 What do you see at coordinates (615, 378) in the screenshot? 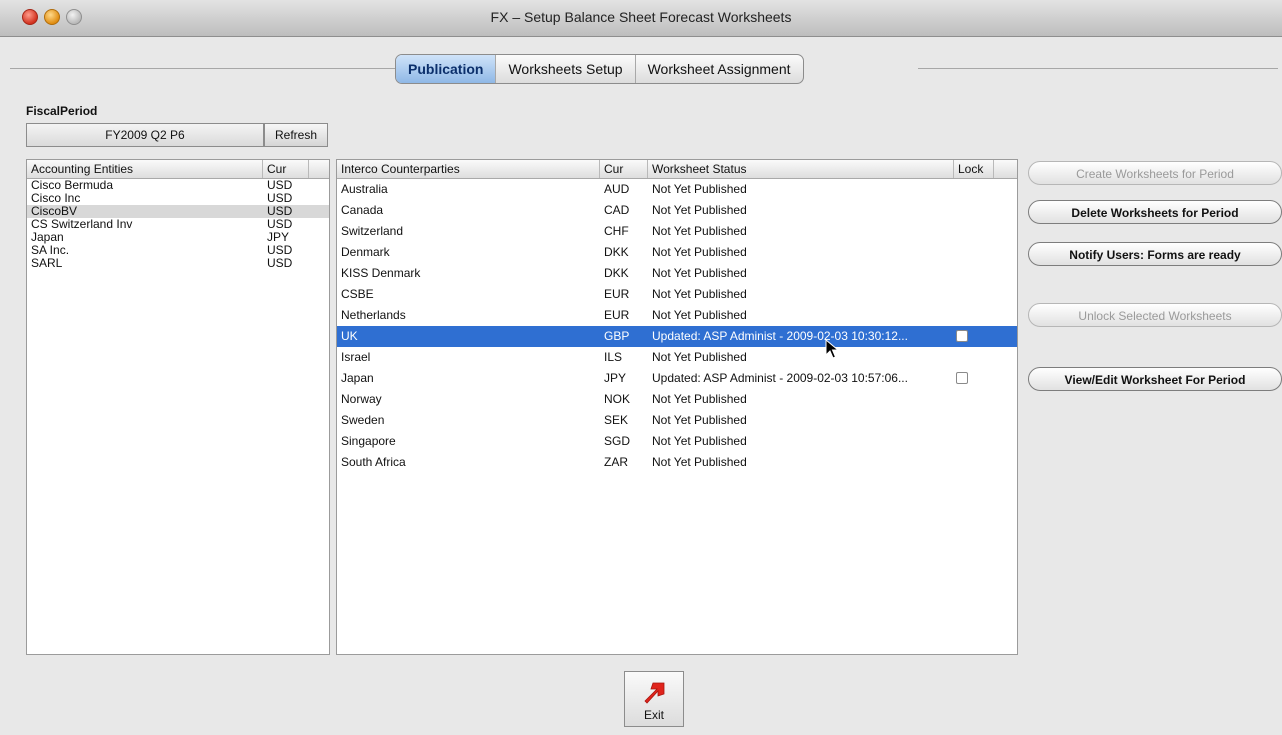
I see `counterparty-currency: JPY` at bounding box center [615, 378].